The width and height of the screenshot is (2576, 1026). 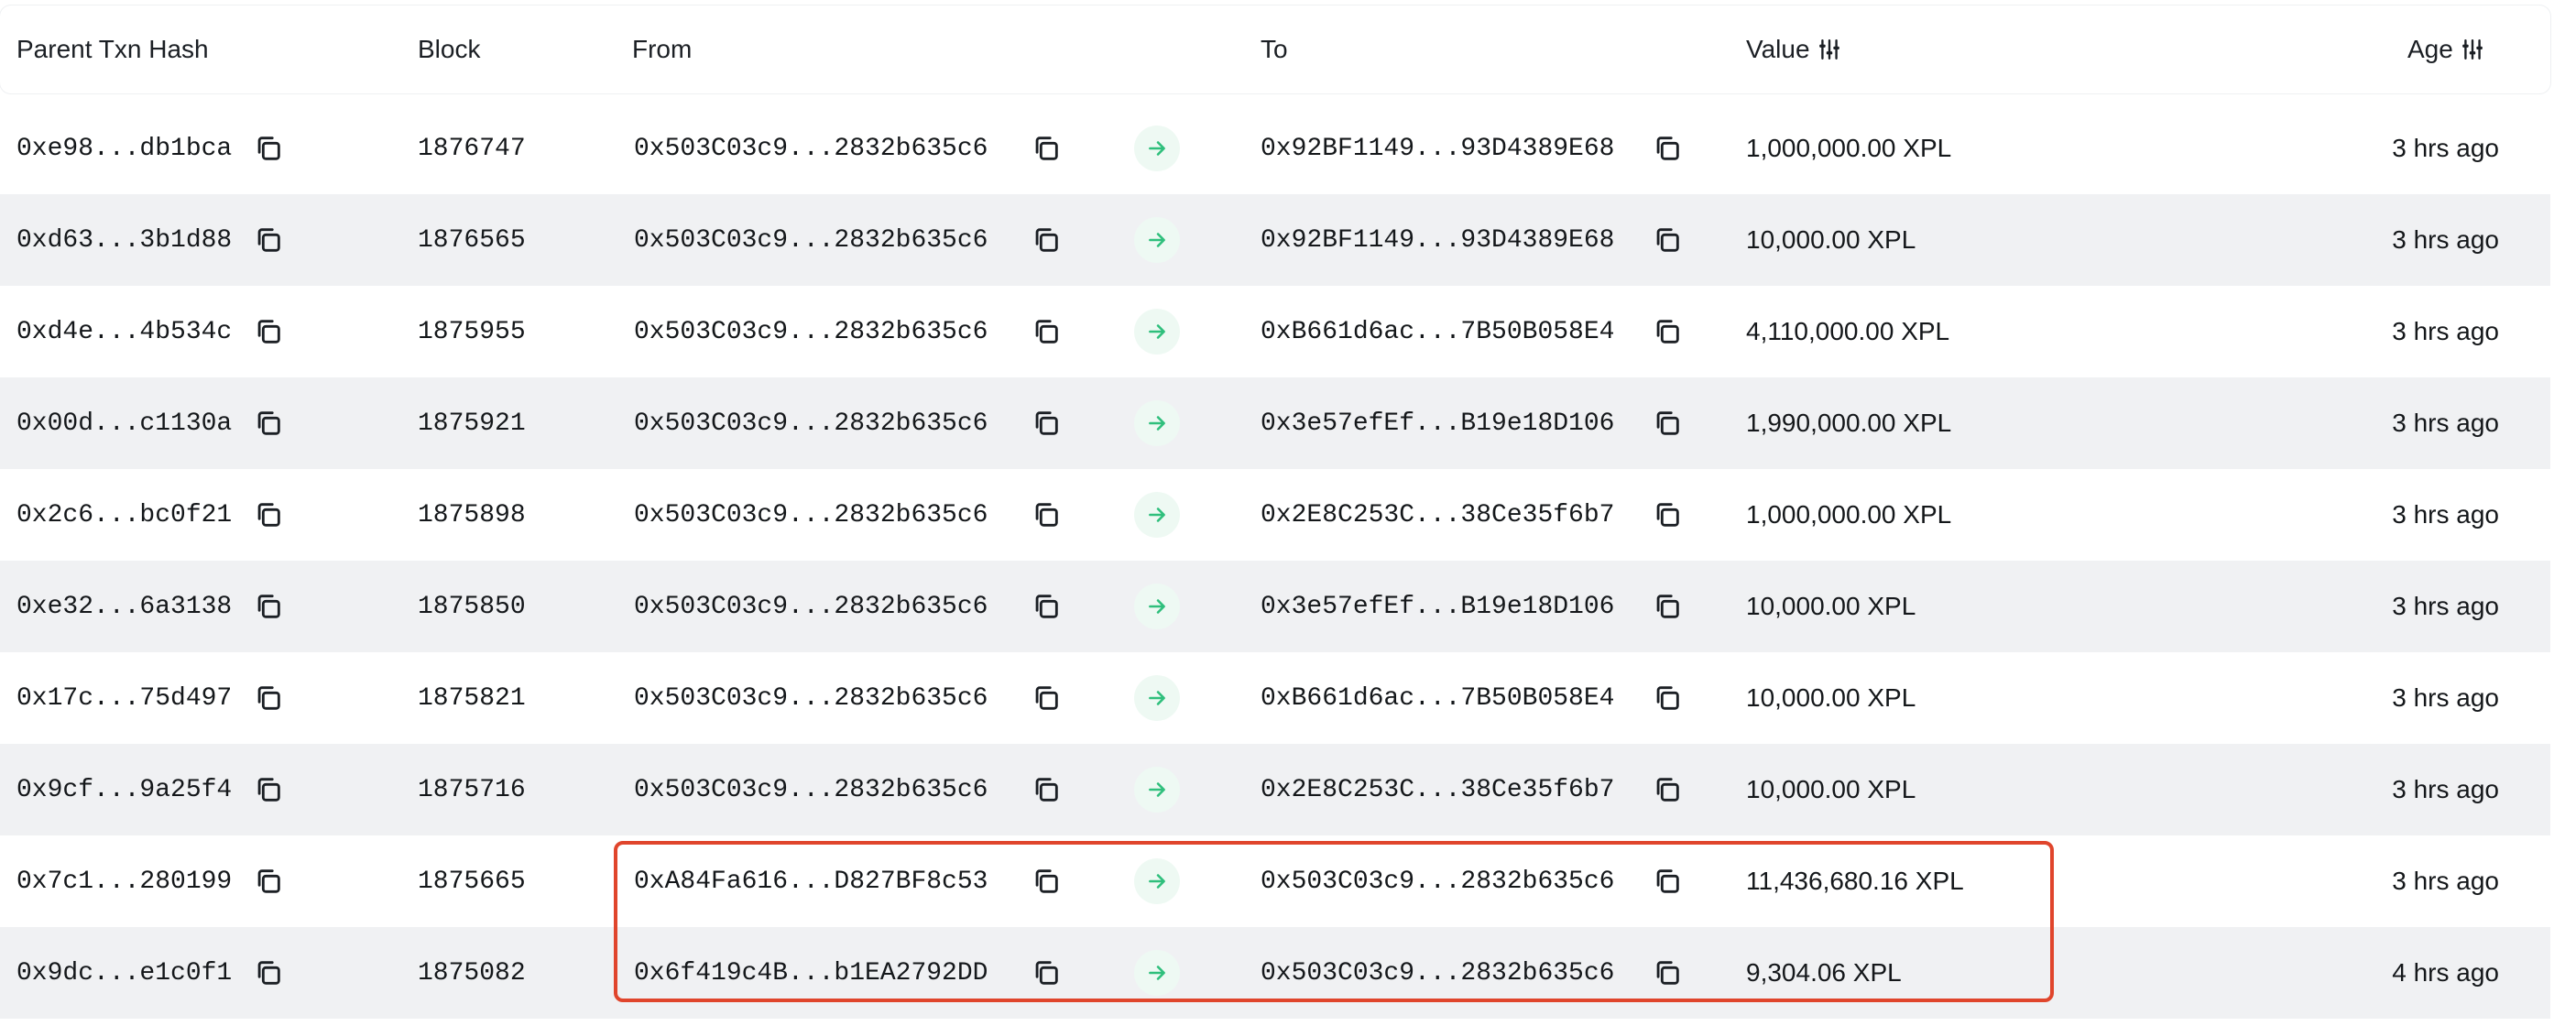 I want to click on block-link: 1875716, so click(x=472, y=789).